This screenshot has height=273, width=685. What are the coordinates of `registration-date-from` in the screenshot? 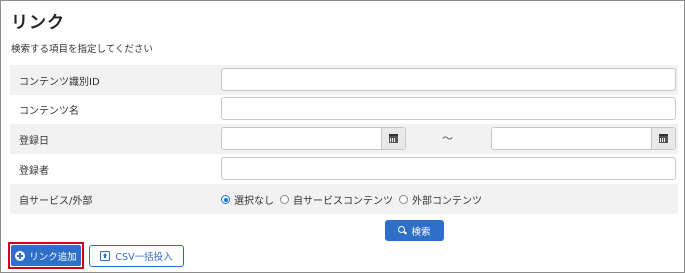 It's located at (313, 138).